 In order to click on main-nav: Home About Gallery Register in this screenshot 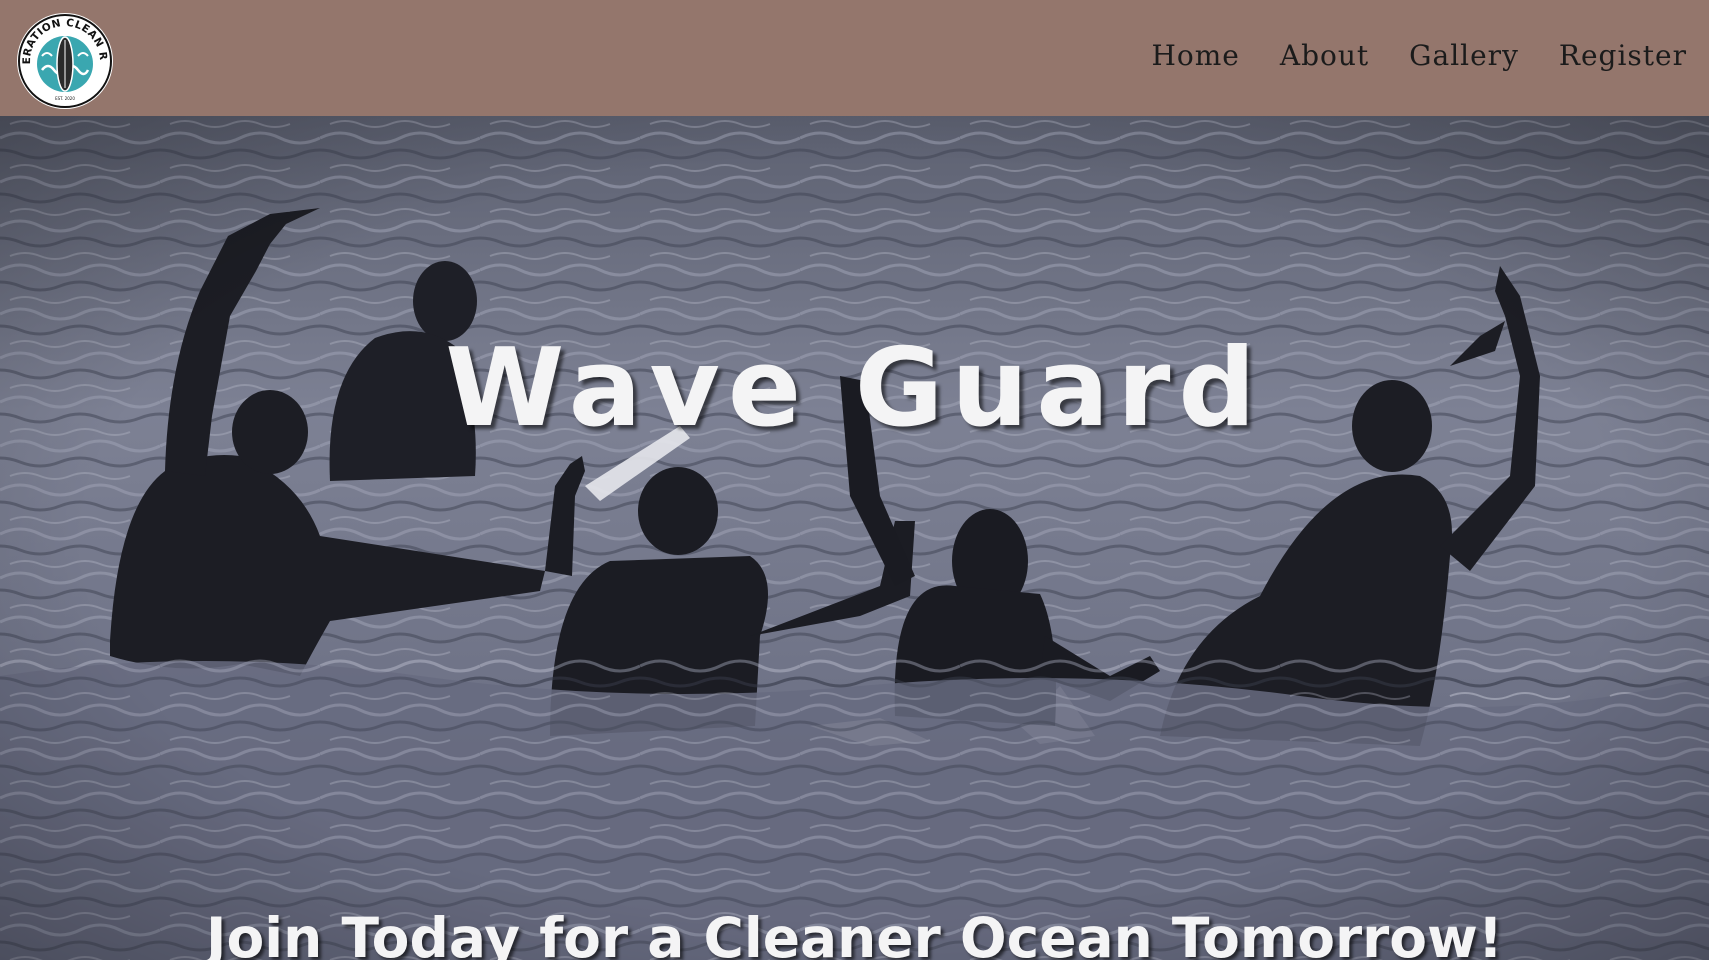, I will do `click(1419, 55)`.